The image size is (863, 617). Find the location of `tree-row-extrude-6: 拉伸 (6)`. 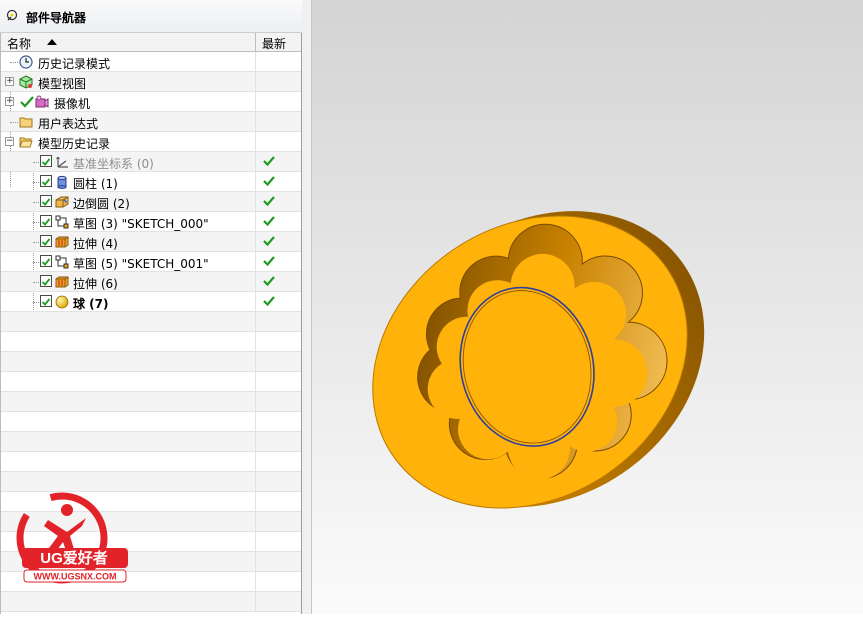

tree-row-extrude-6: 拉伸 (6) is located at coordinates (151, 282).